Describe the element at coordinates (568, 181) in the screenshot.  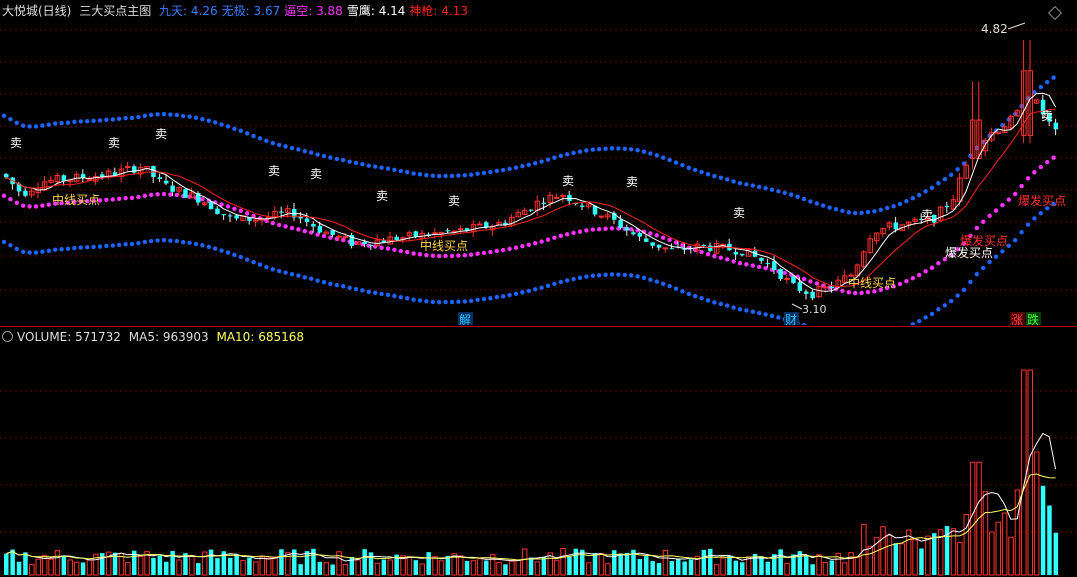
I see `sell-signal-label: 卖` at that location.